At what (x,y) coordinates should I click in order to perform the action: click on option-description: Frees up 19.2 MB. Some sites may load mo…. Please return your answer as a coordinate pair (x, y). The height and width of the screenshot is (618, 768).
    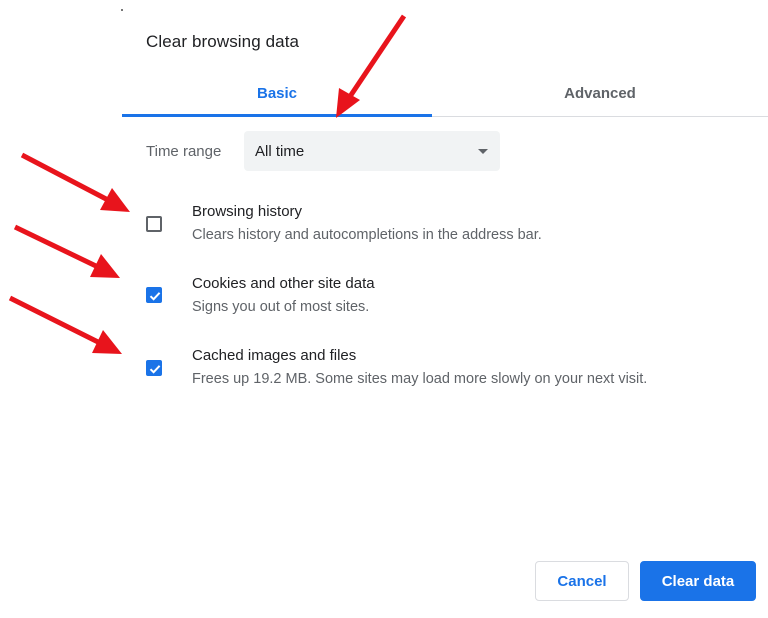
    Looking at the image, I should click on (420, 379).